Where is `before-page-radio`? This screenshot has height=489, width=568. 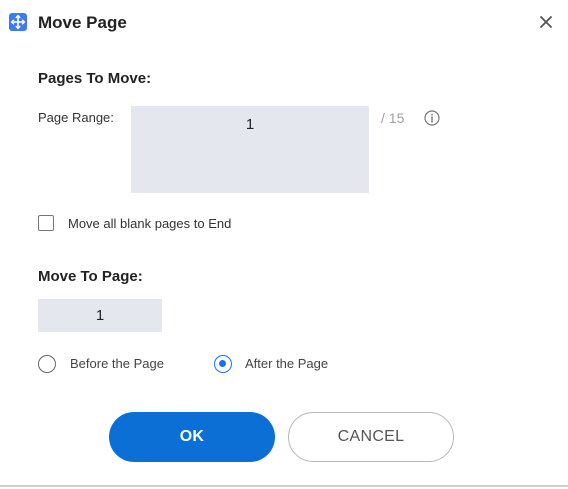
before-page-radio is located at coordinates (47, 364).